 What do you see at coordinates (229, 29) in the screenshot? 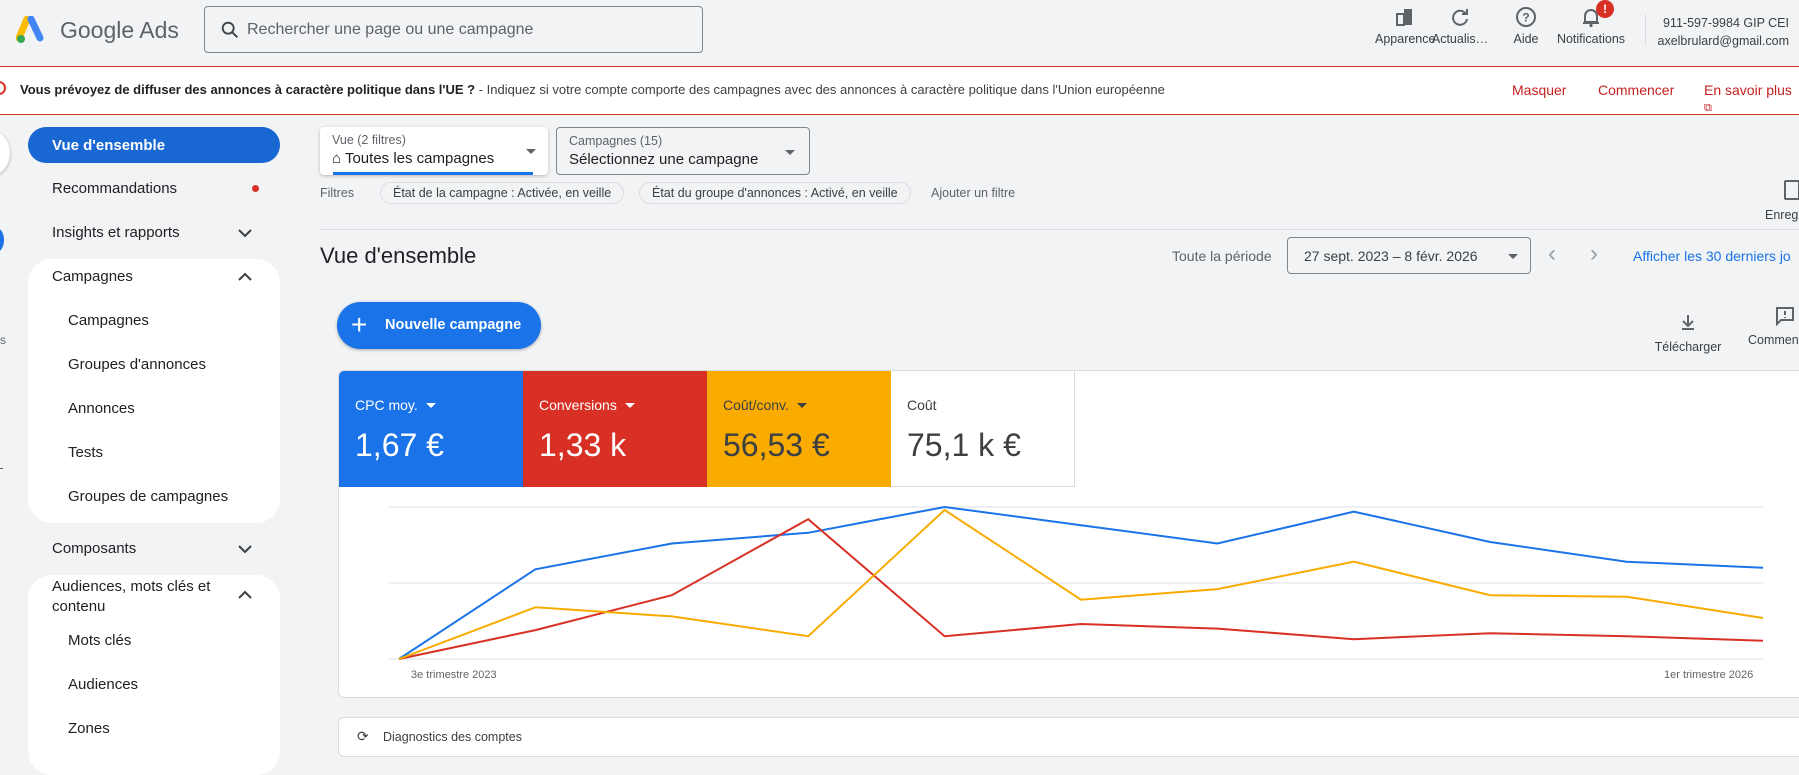
I see `search-icon` at bounding box center [229, 29].